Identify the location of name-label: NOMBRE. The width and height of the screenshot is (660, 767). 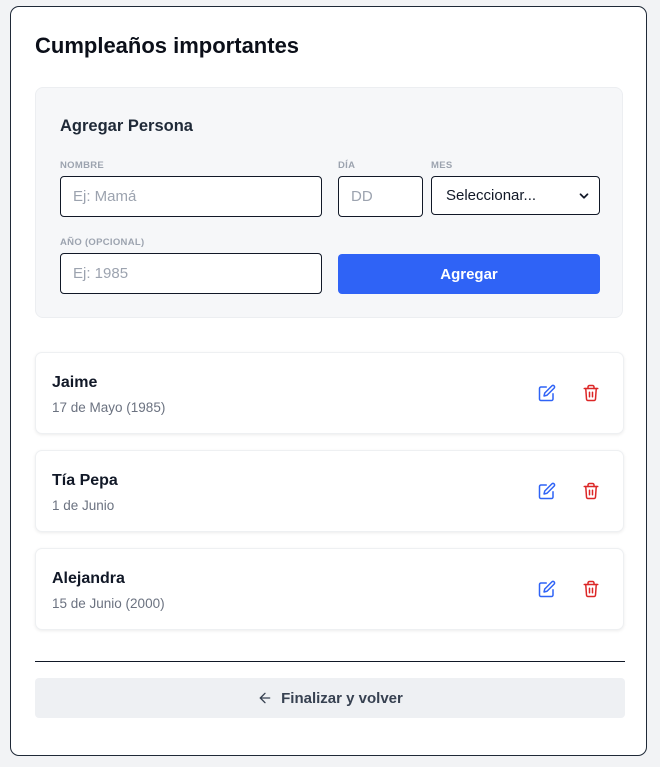
(82, 165).